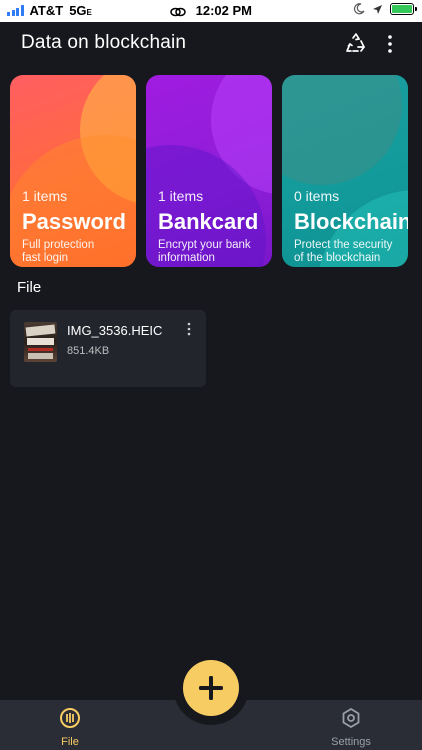 The height and width of the screenshot is (750, 422). What do you see at coordinates (223, 10) in the screenshot?
I see `clock: 12:02 PM` at bounding box center [223, 10].